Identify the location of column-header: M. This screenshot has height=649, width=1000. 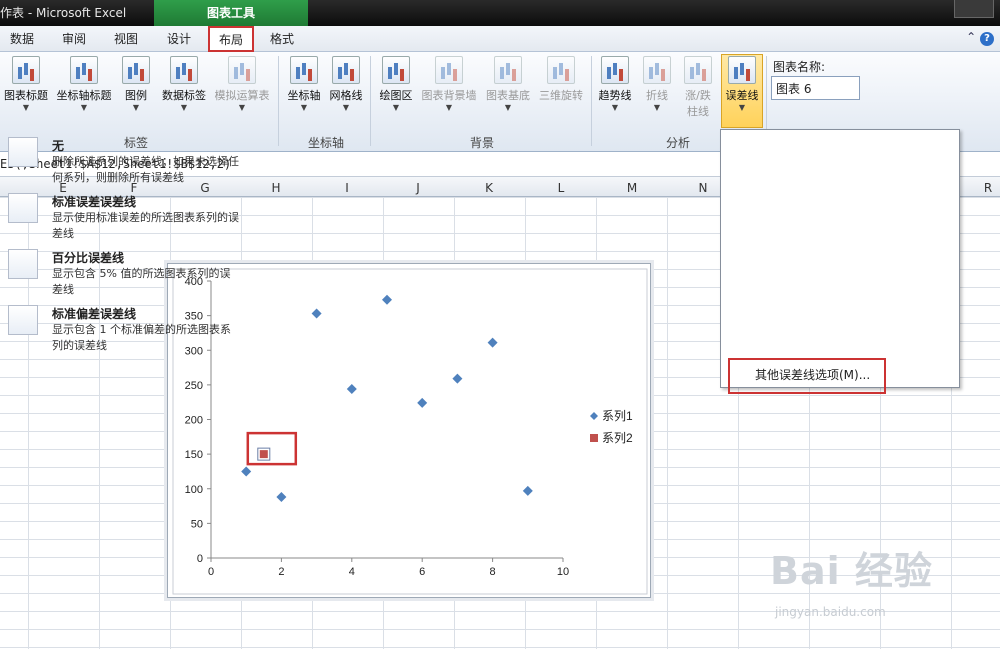
(632, 188).